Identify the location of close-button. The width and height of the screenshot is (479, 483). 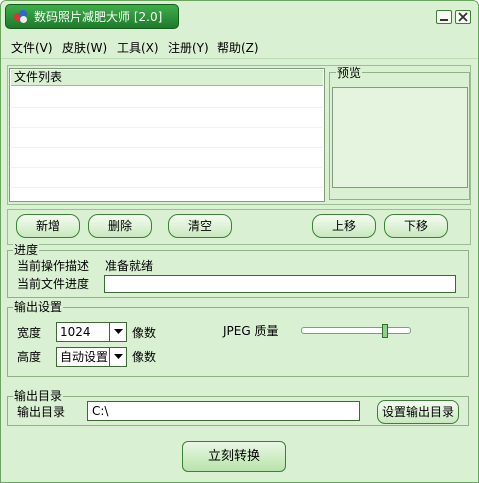
(463, 17).